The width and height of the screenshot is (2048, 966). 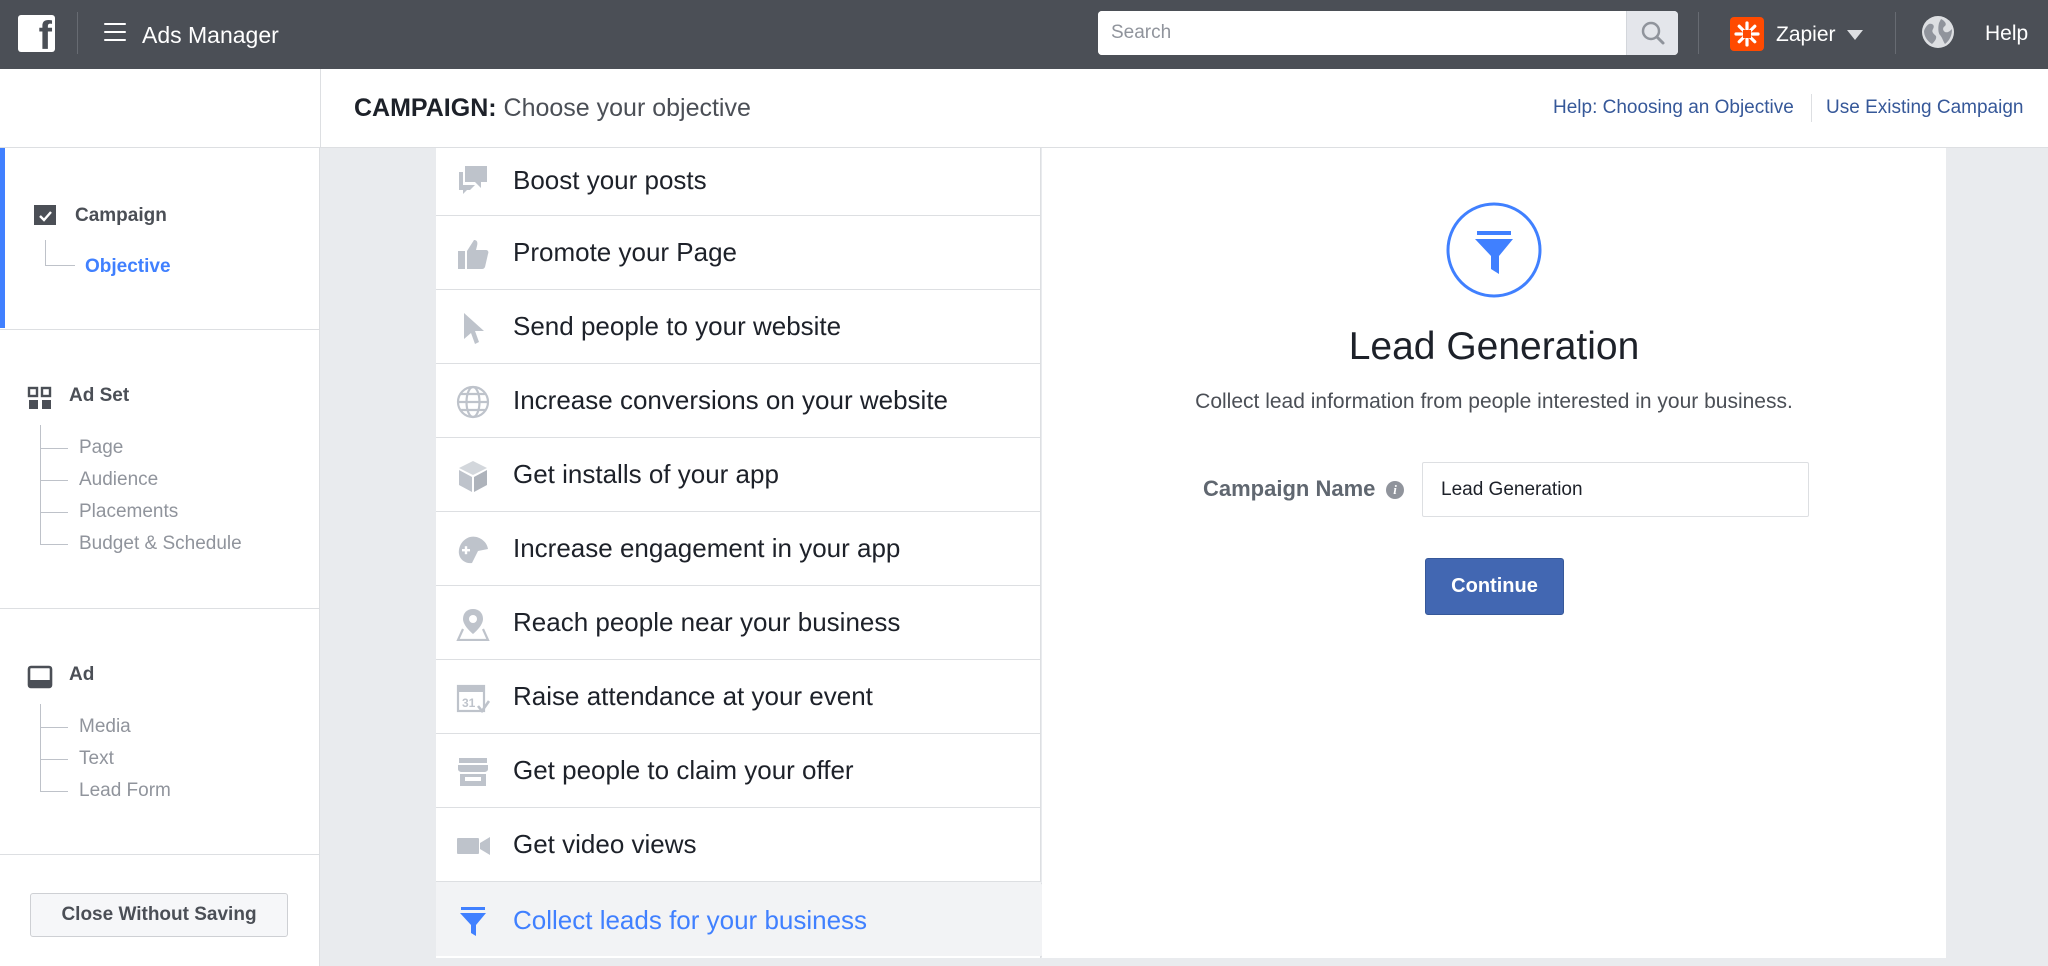 I want to click on header-link-divider, so click(x=1811, y=108).